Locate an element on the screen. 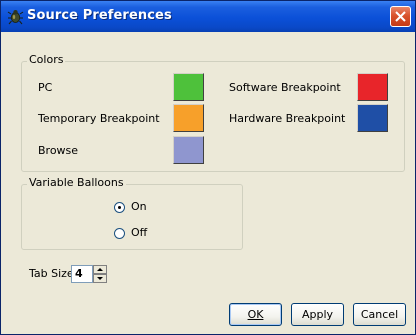 The width and height of the screenshot is (416, 335). variable-balloons-group is located at coordinates (132, 217).